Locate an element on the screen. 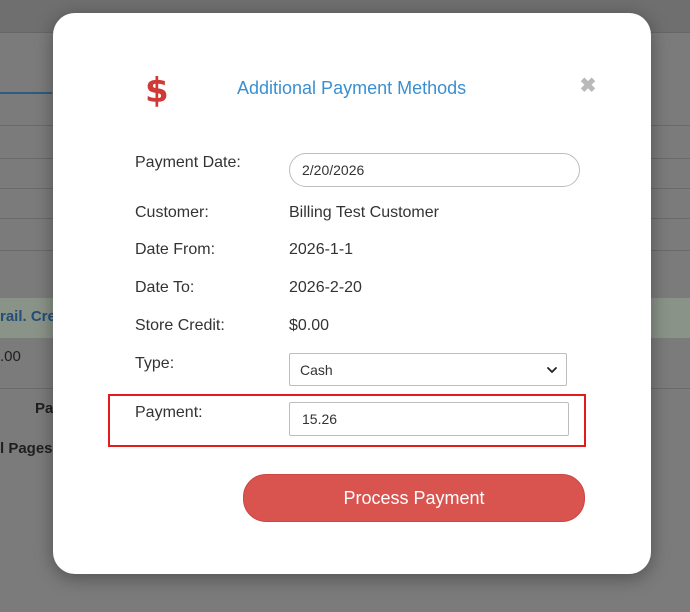 This screenshot has height=612, width=690. background-text: rail. Cre is located at coordinates (28, 316).